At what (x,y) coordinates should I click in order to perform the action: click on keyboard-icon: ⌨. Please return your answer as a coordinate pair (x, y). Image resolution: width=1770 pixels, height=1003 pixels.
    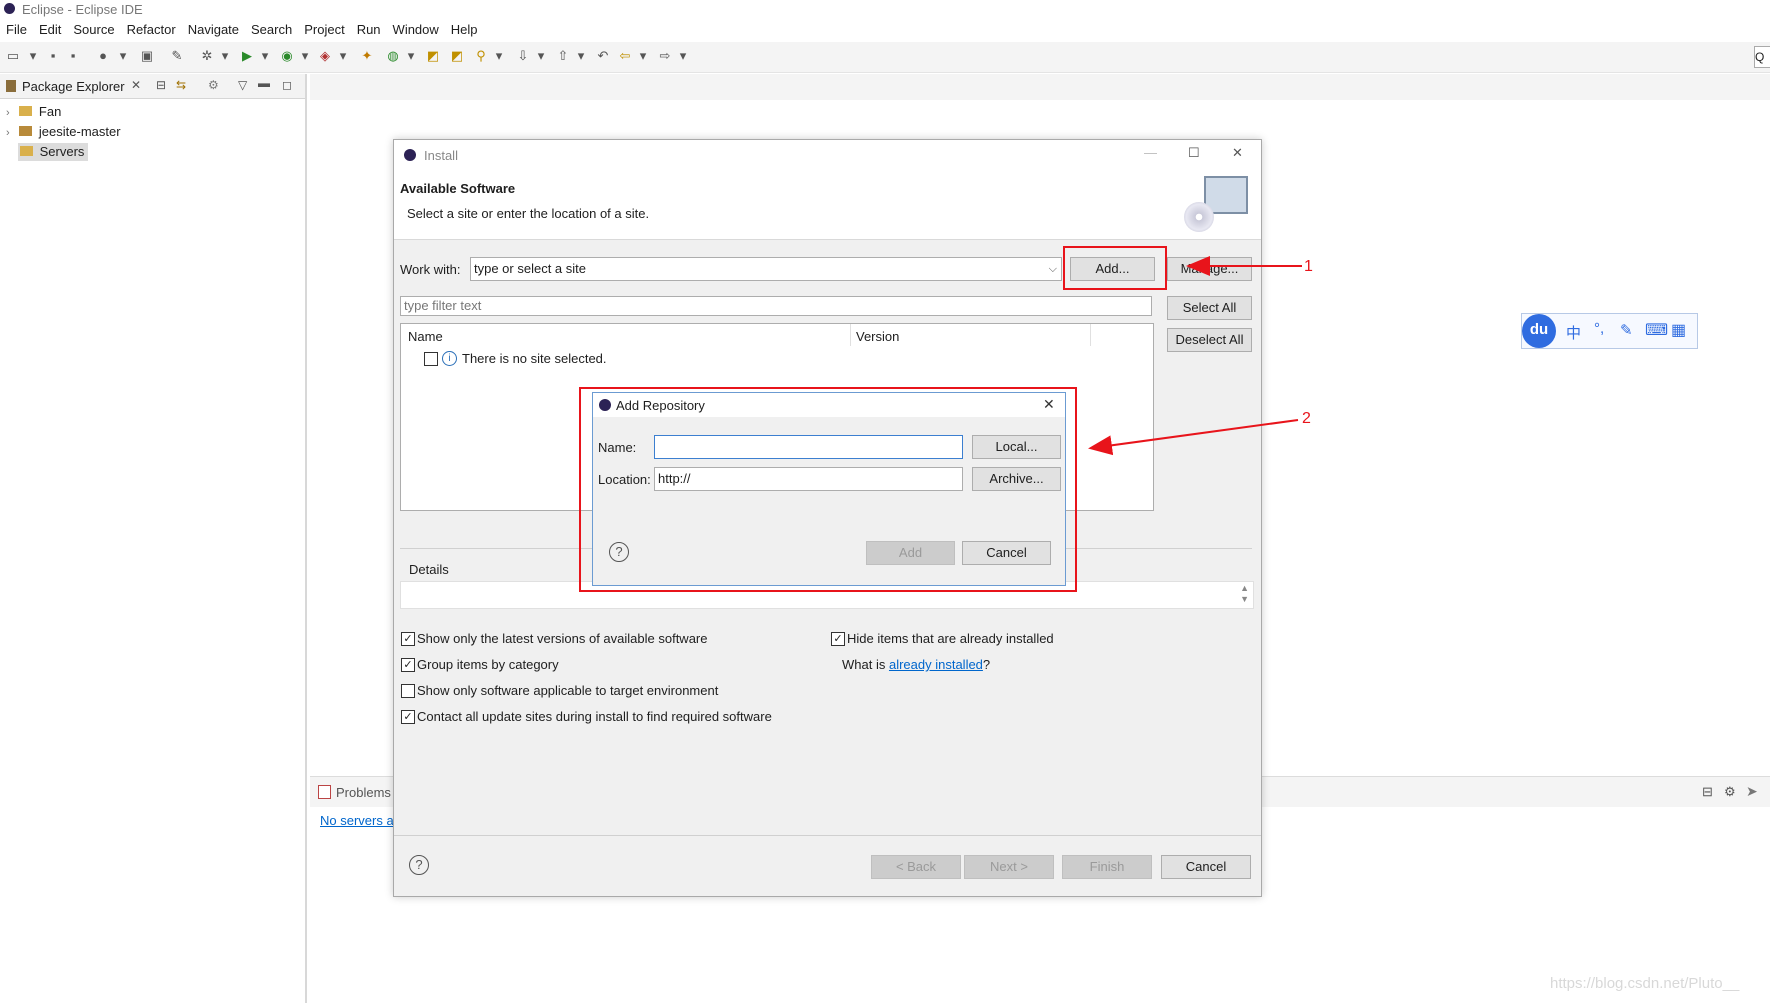
    Looking at the image, I should click on (1656, 330).